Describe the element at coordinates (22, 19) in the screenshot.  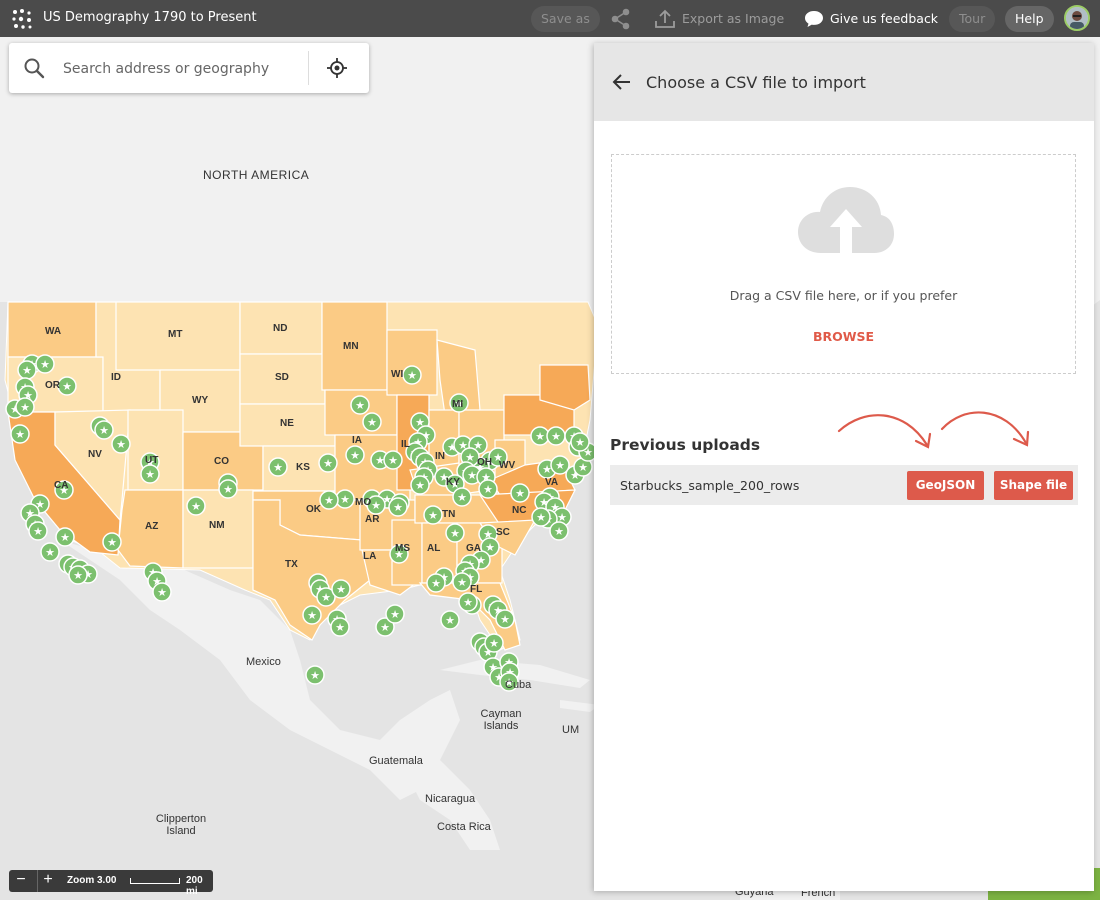
I see `app-logo-icon` at that location.